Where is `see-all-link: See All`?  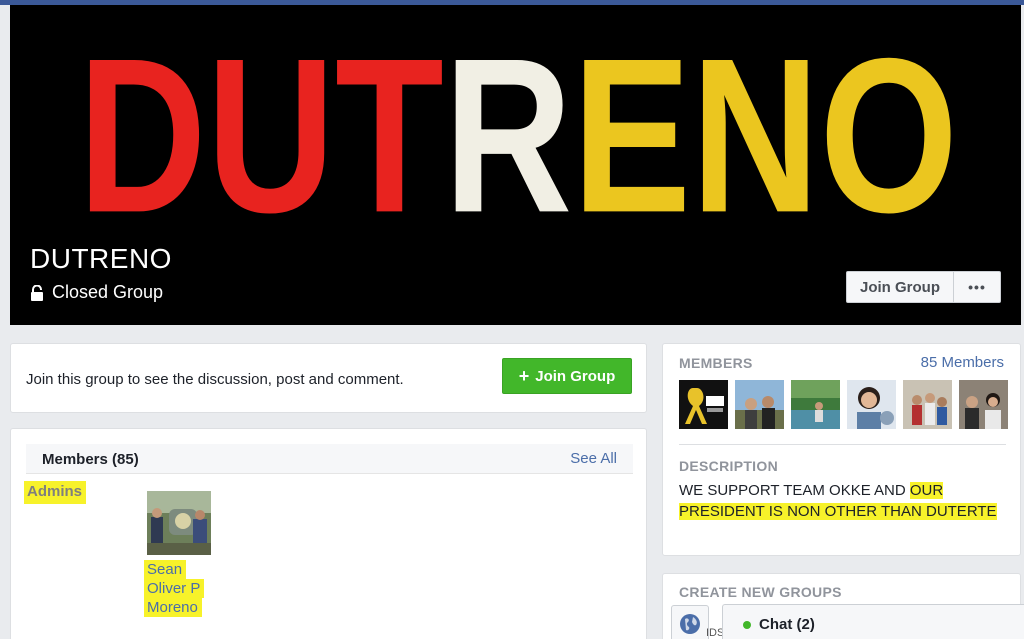
see-all-link: See All is located at coordinates (593, 458).